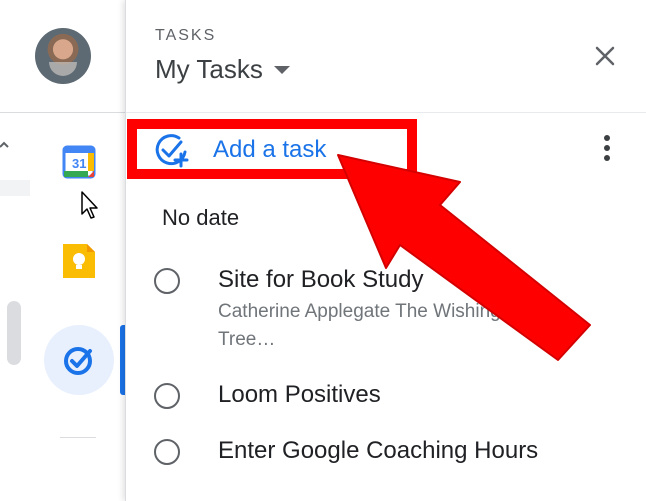 The image size is (646, 501). I want to click on top-bar, so click(62, 56).